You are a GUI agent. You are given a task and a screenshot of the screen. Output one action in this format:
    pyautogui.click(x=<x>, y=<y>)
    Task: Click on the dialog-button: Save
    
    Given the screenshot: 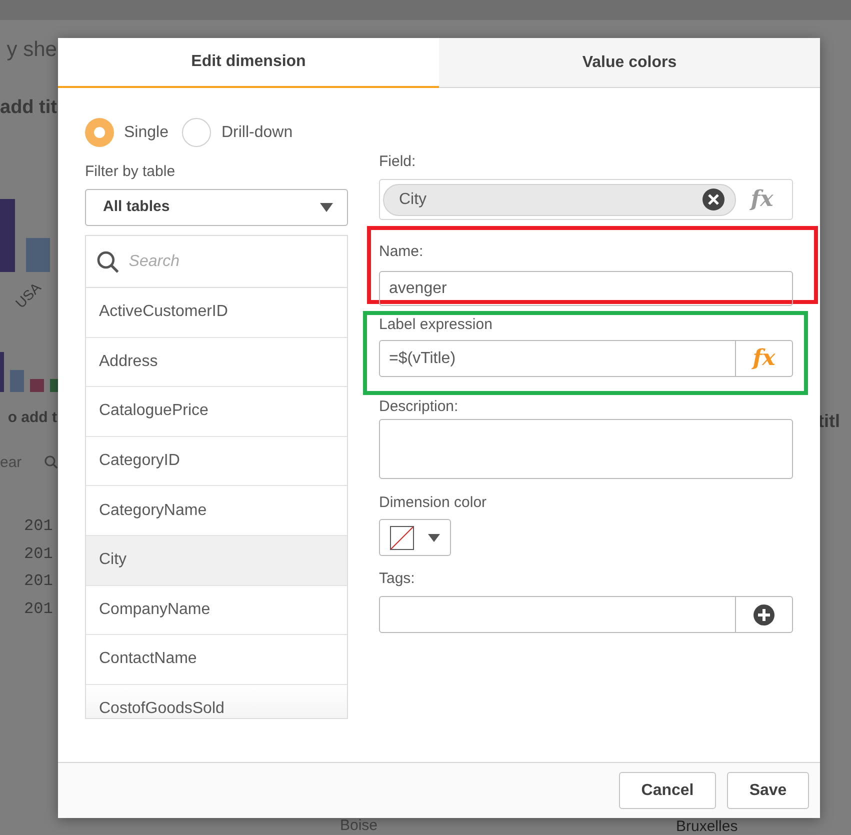 What is the action you would take?
    pyautogui.click(x=768, y=790)
    